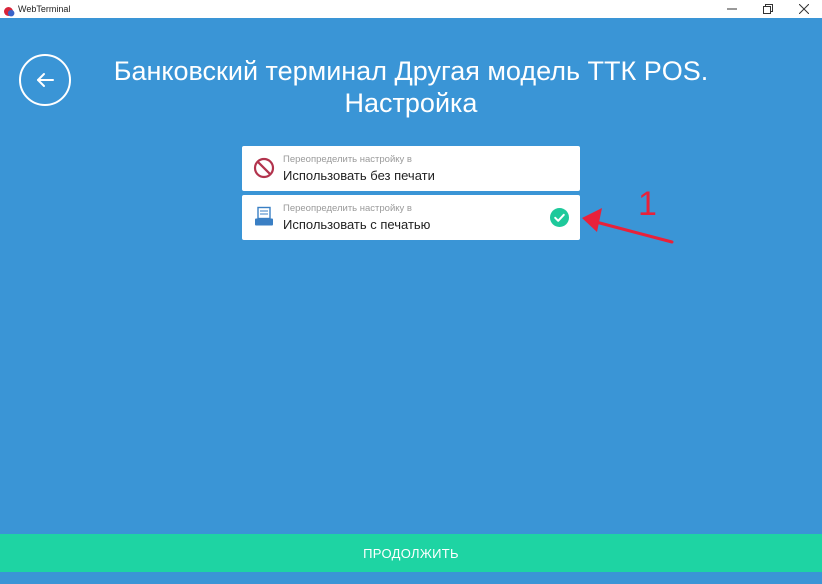  Describe the element at coordinates (9, 10) in the screenshot. I see `app-logo-icon` at that location.